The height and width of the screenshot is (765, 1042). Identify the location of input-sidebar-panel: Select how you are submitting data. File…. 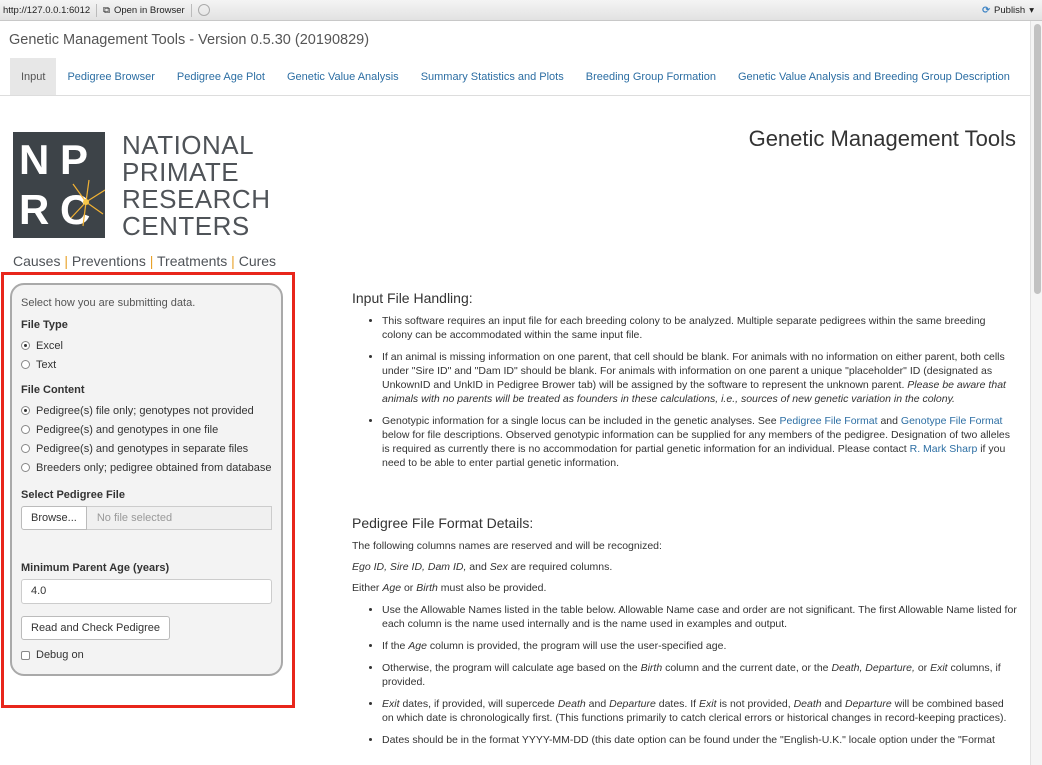
(146, 479).